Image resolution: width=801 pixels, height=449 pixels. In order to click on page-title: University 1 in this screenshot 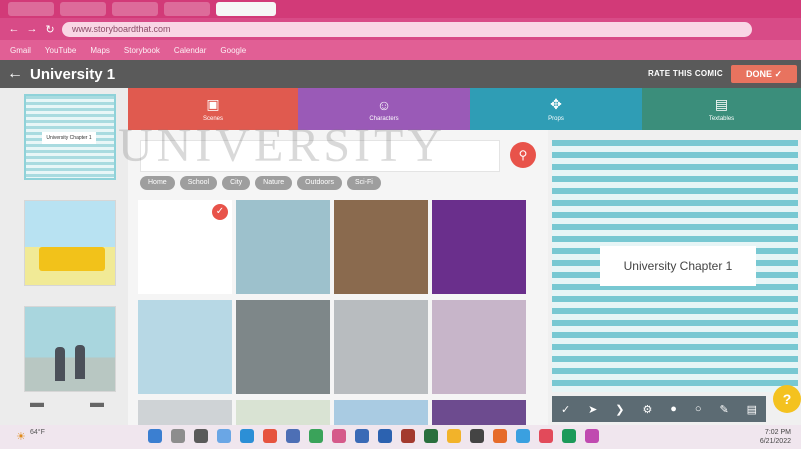, I will do `click(73, 74)`.